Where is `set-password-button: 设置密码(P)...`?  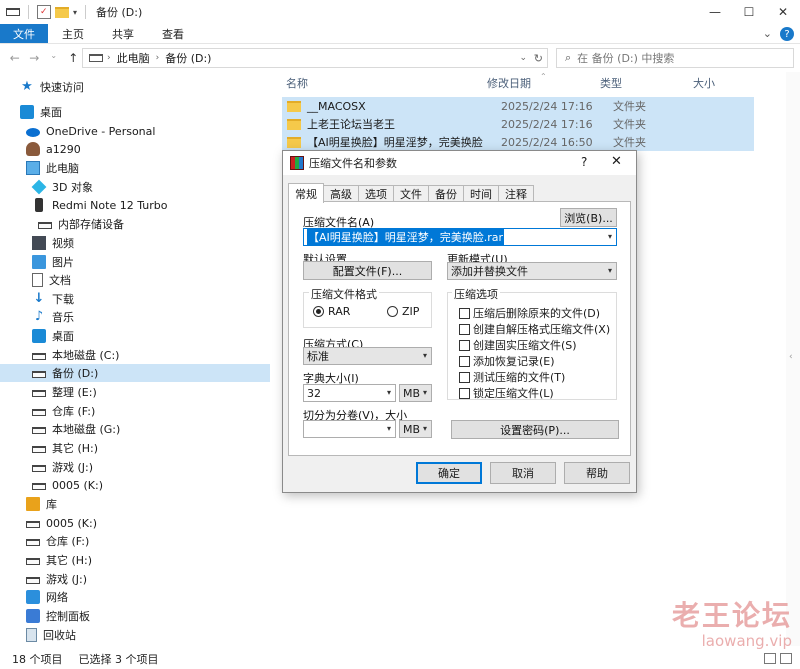
set-password-button: 设置密码(P)... is located at coordinates (535, 429).